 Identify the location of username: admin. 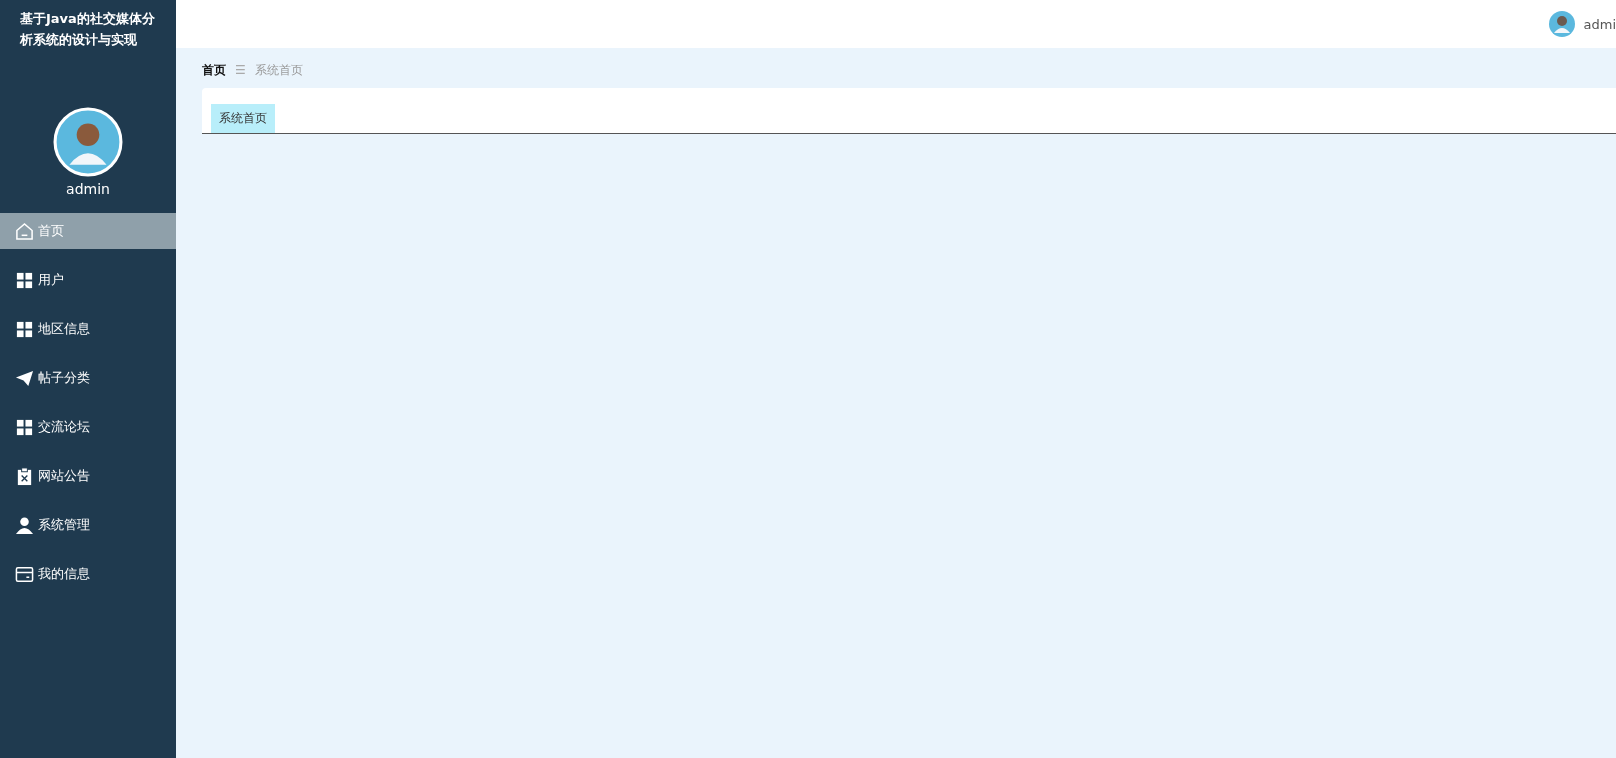
(88, 189).